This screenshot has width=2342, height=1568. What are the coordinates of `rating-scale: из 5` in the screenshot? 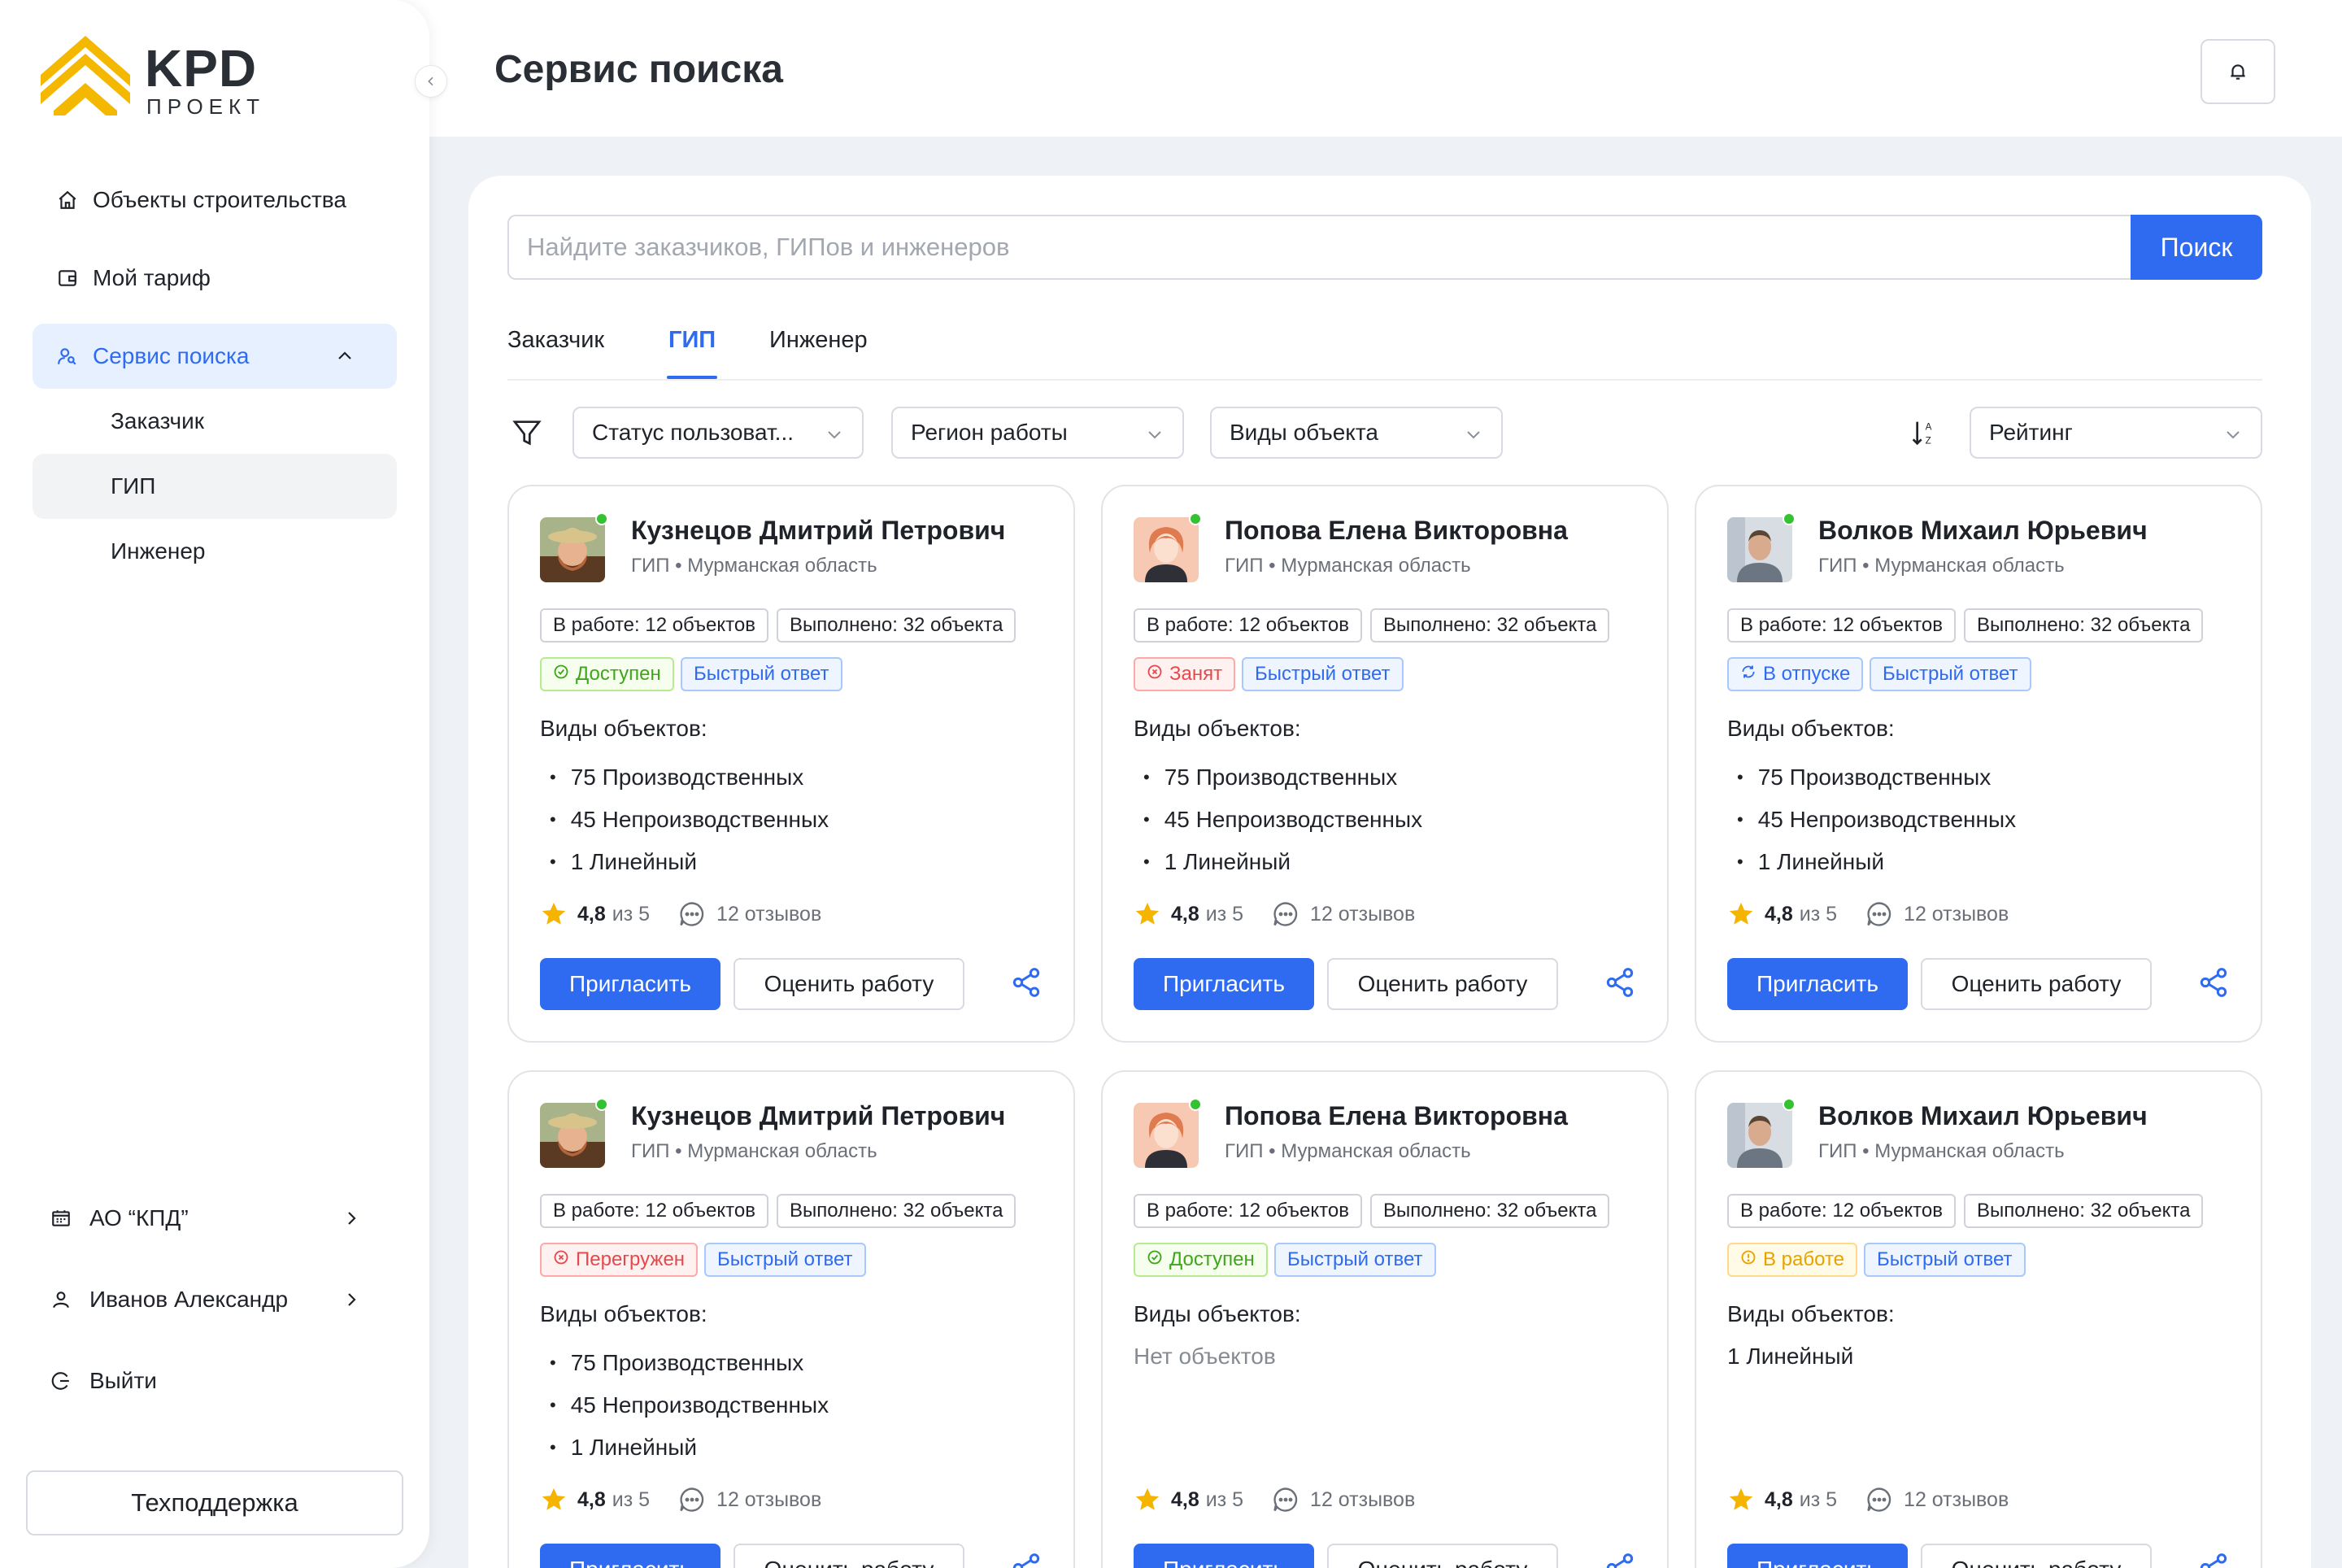 It's located at (1225, 1499).